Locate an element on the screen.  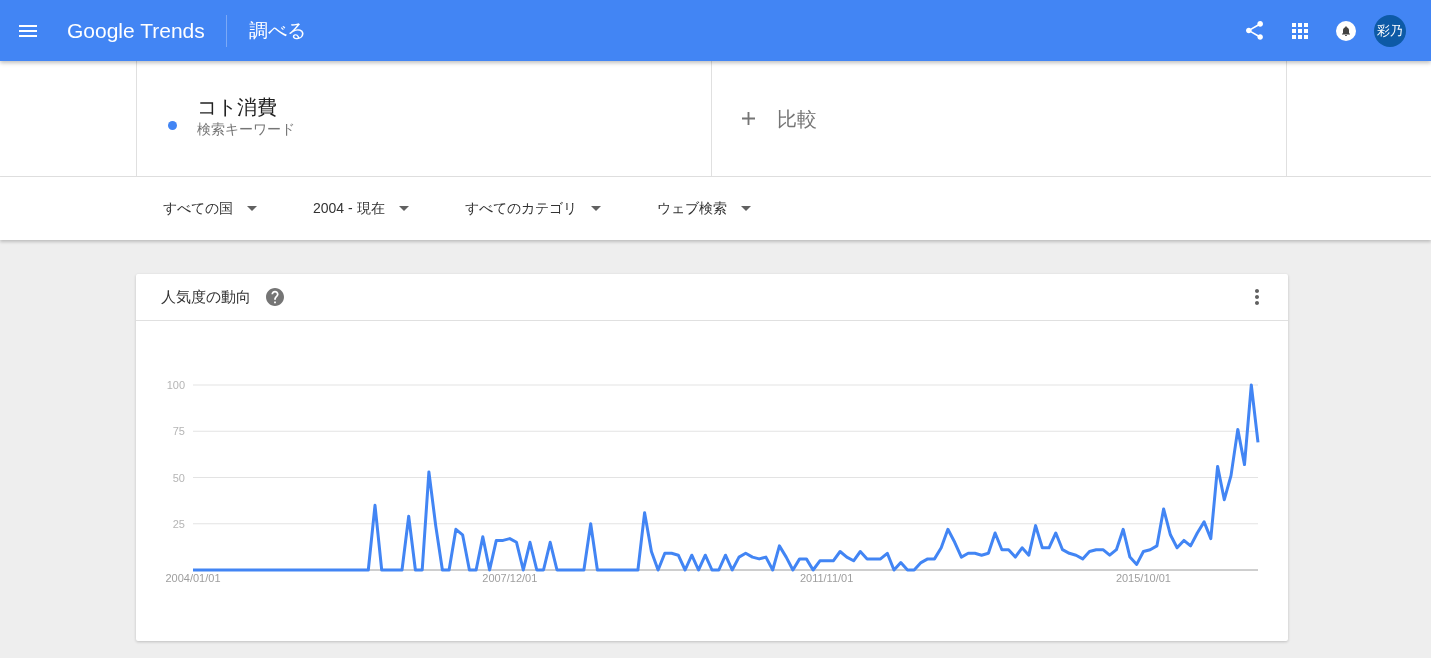
grid-icon is located at coordinates (1300, 30).